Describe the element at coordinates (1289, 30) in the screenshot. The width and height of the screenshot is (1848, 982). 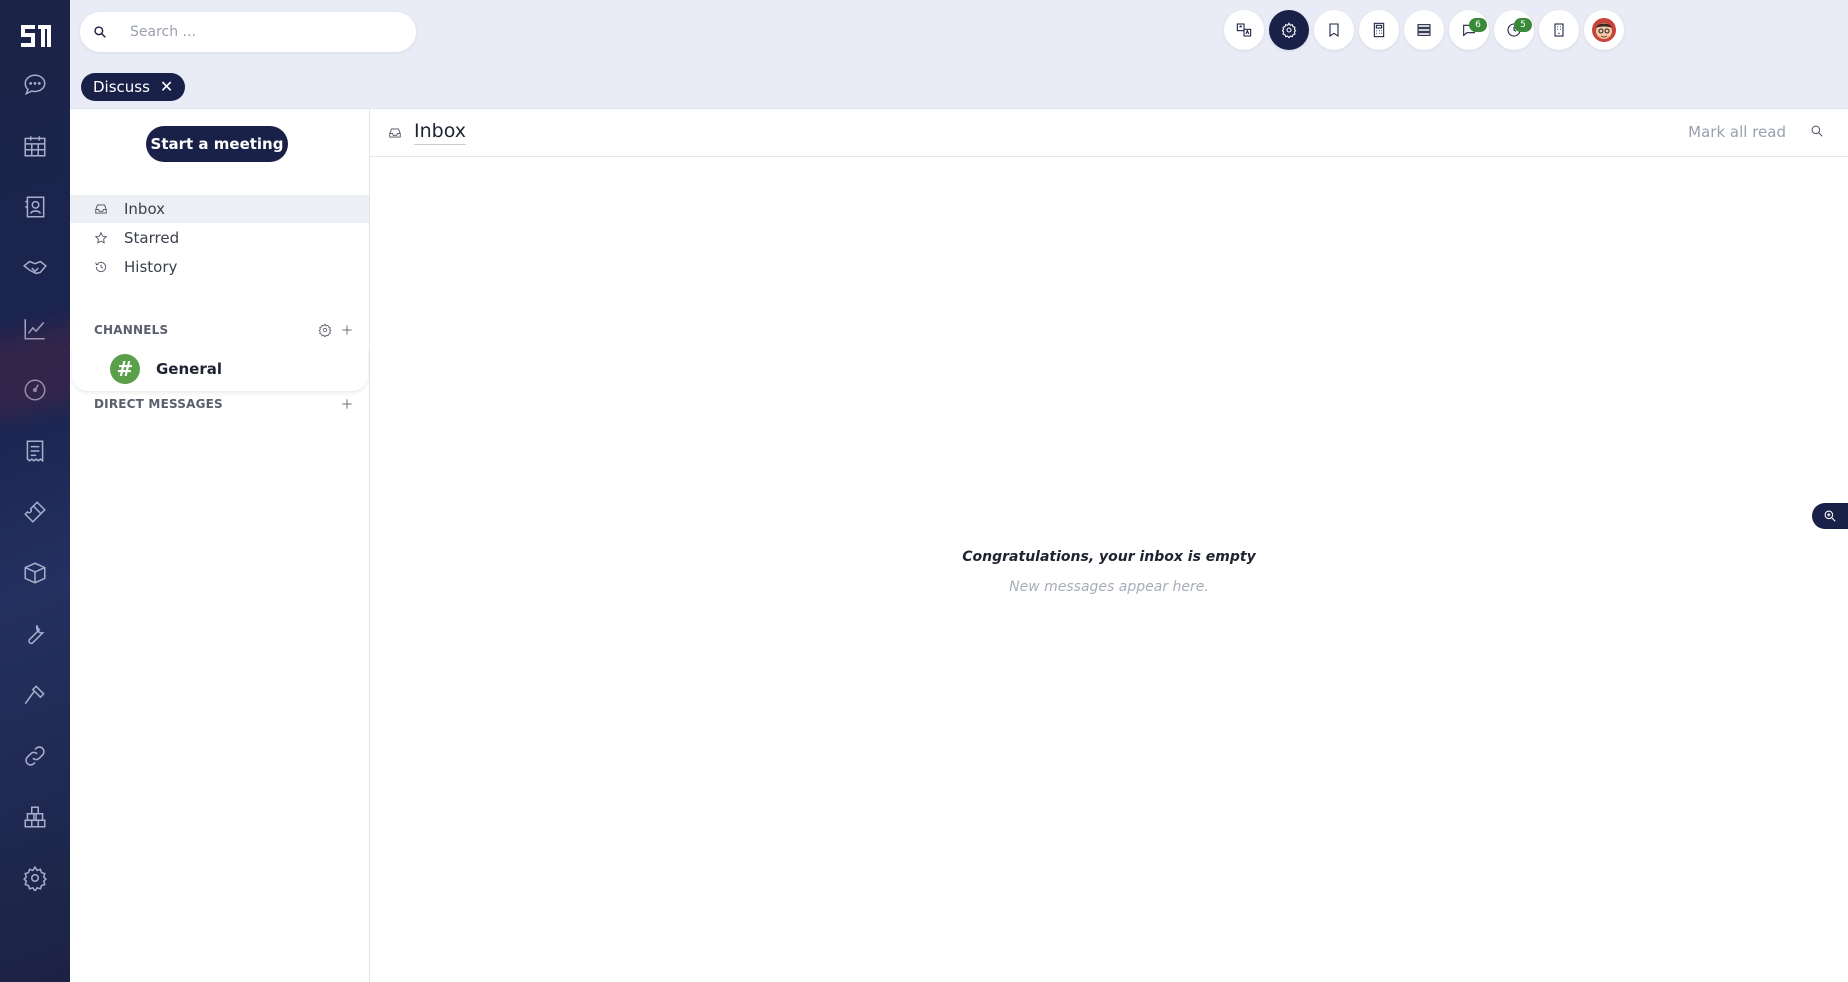
I see `debug-settings-icon` at that location.